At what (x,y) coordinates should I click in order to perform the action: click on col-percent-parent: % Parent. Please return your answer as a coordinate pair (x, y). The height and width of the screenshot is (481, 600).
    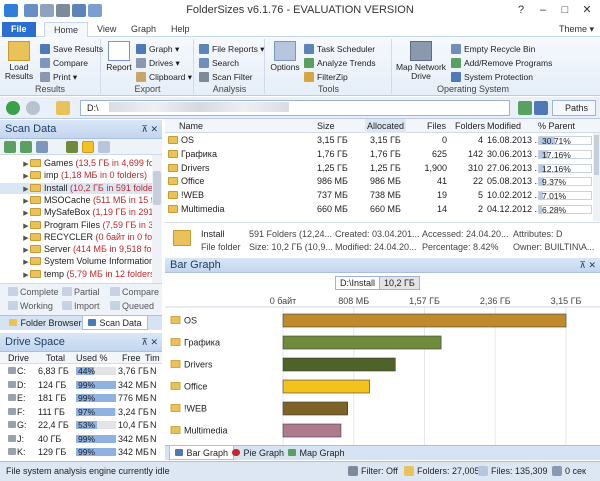
    Looking at the image, I should click on (556, 126).